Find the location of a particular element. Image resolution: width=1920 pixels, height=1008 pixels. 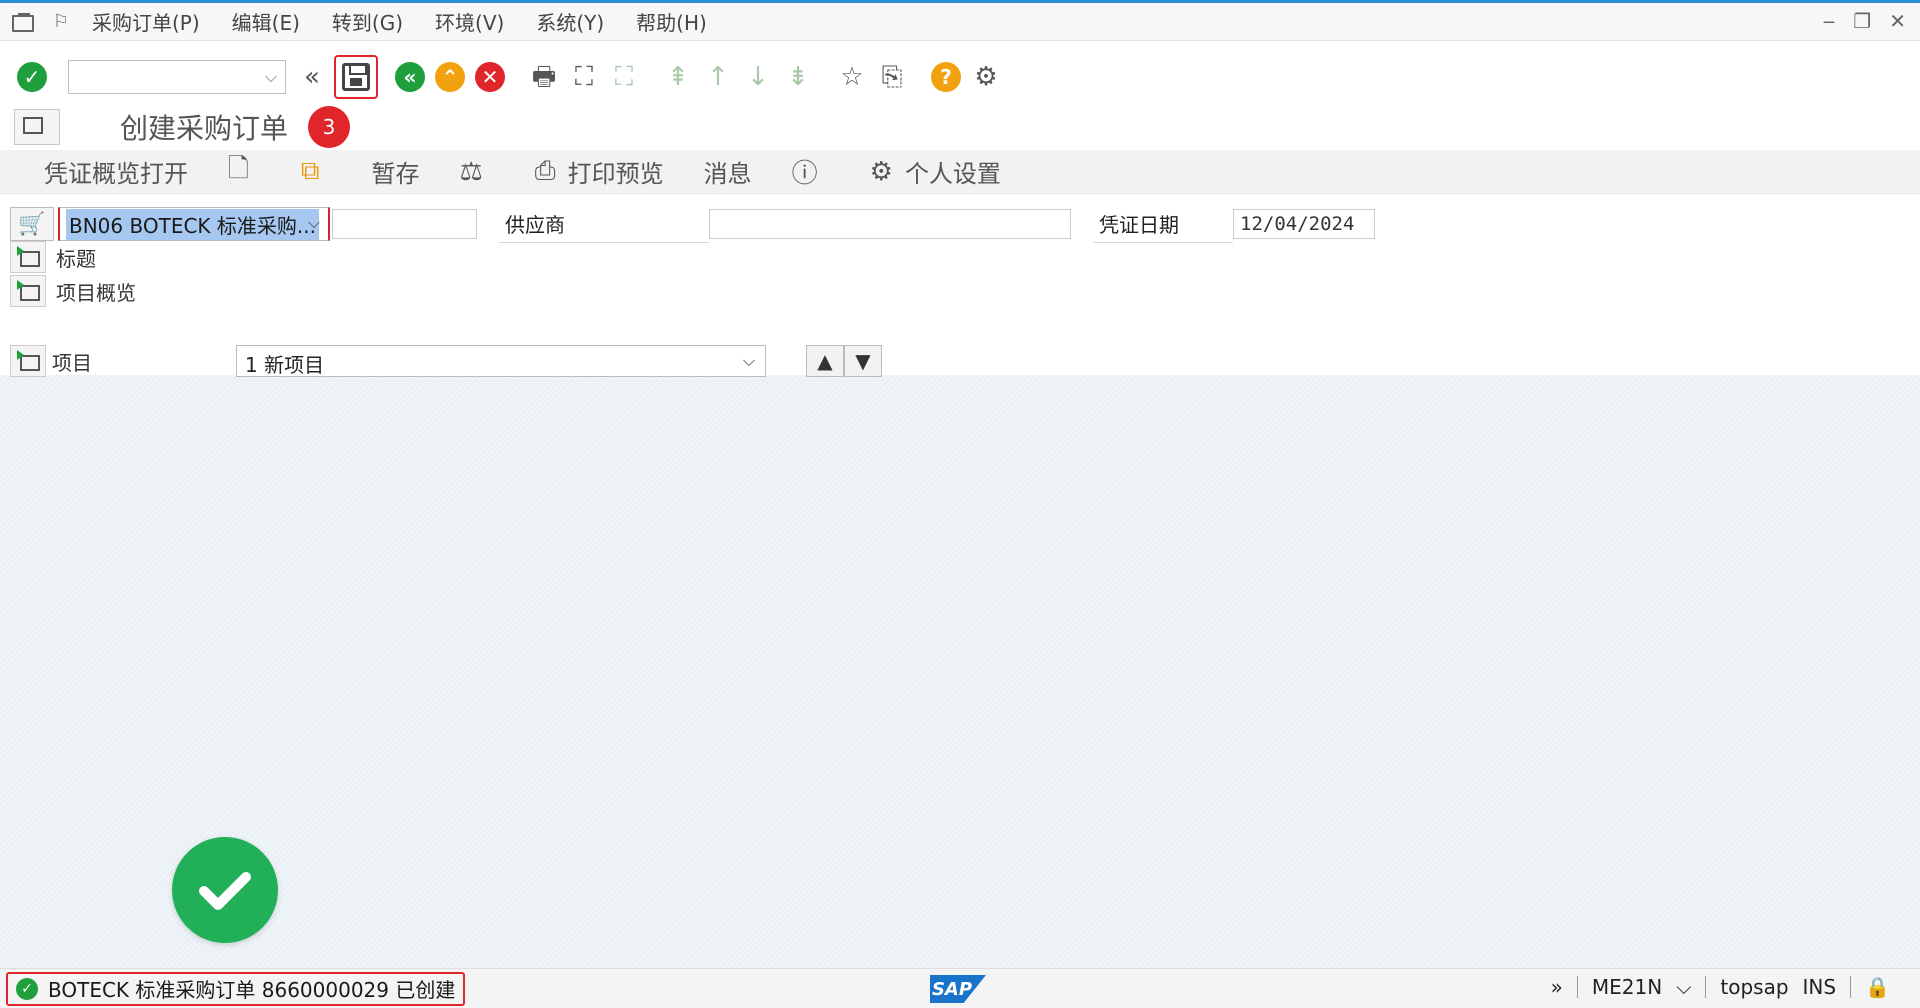

menu-purchase-order: 采购订单(P) is located at coordinates (146, 21).